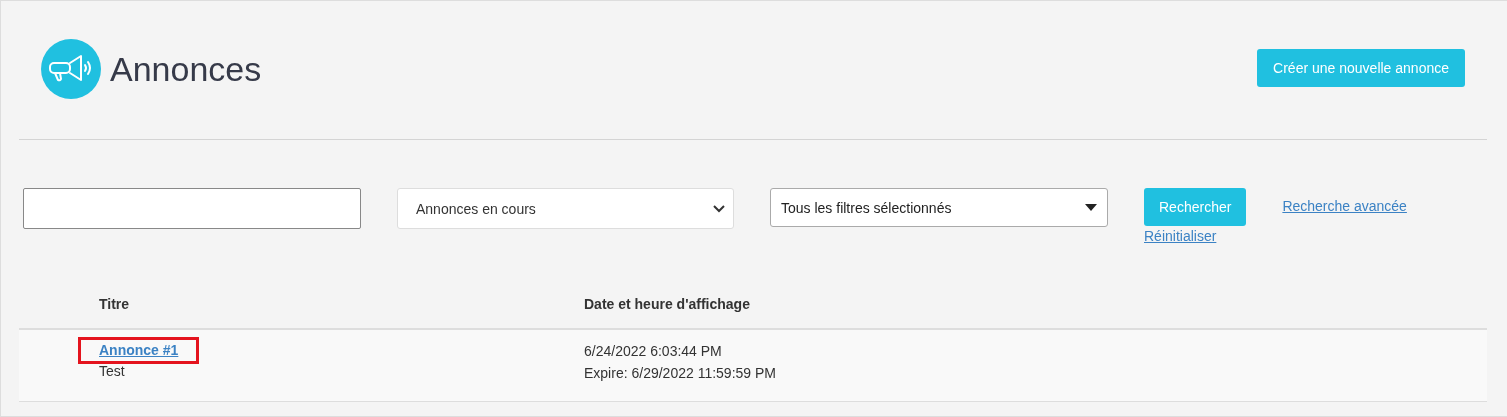 The height and width of the screenshot is (417, 1507). What do you see at coordinates (1195, 236) in the screenshot?
I see `reset-link: Réinitialiser` at bounding box center [1195, 236].